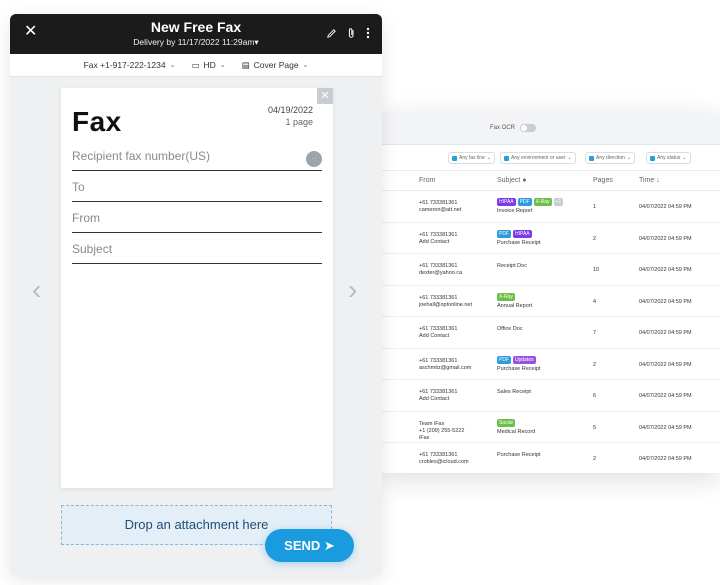 Image resolution: width=720 pixels, height=585 pixels. Describe the element at coordinates (524, 180) in the screenshot. I see `info-icon: ●` at that location.